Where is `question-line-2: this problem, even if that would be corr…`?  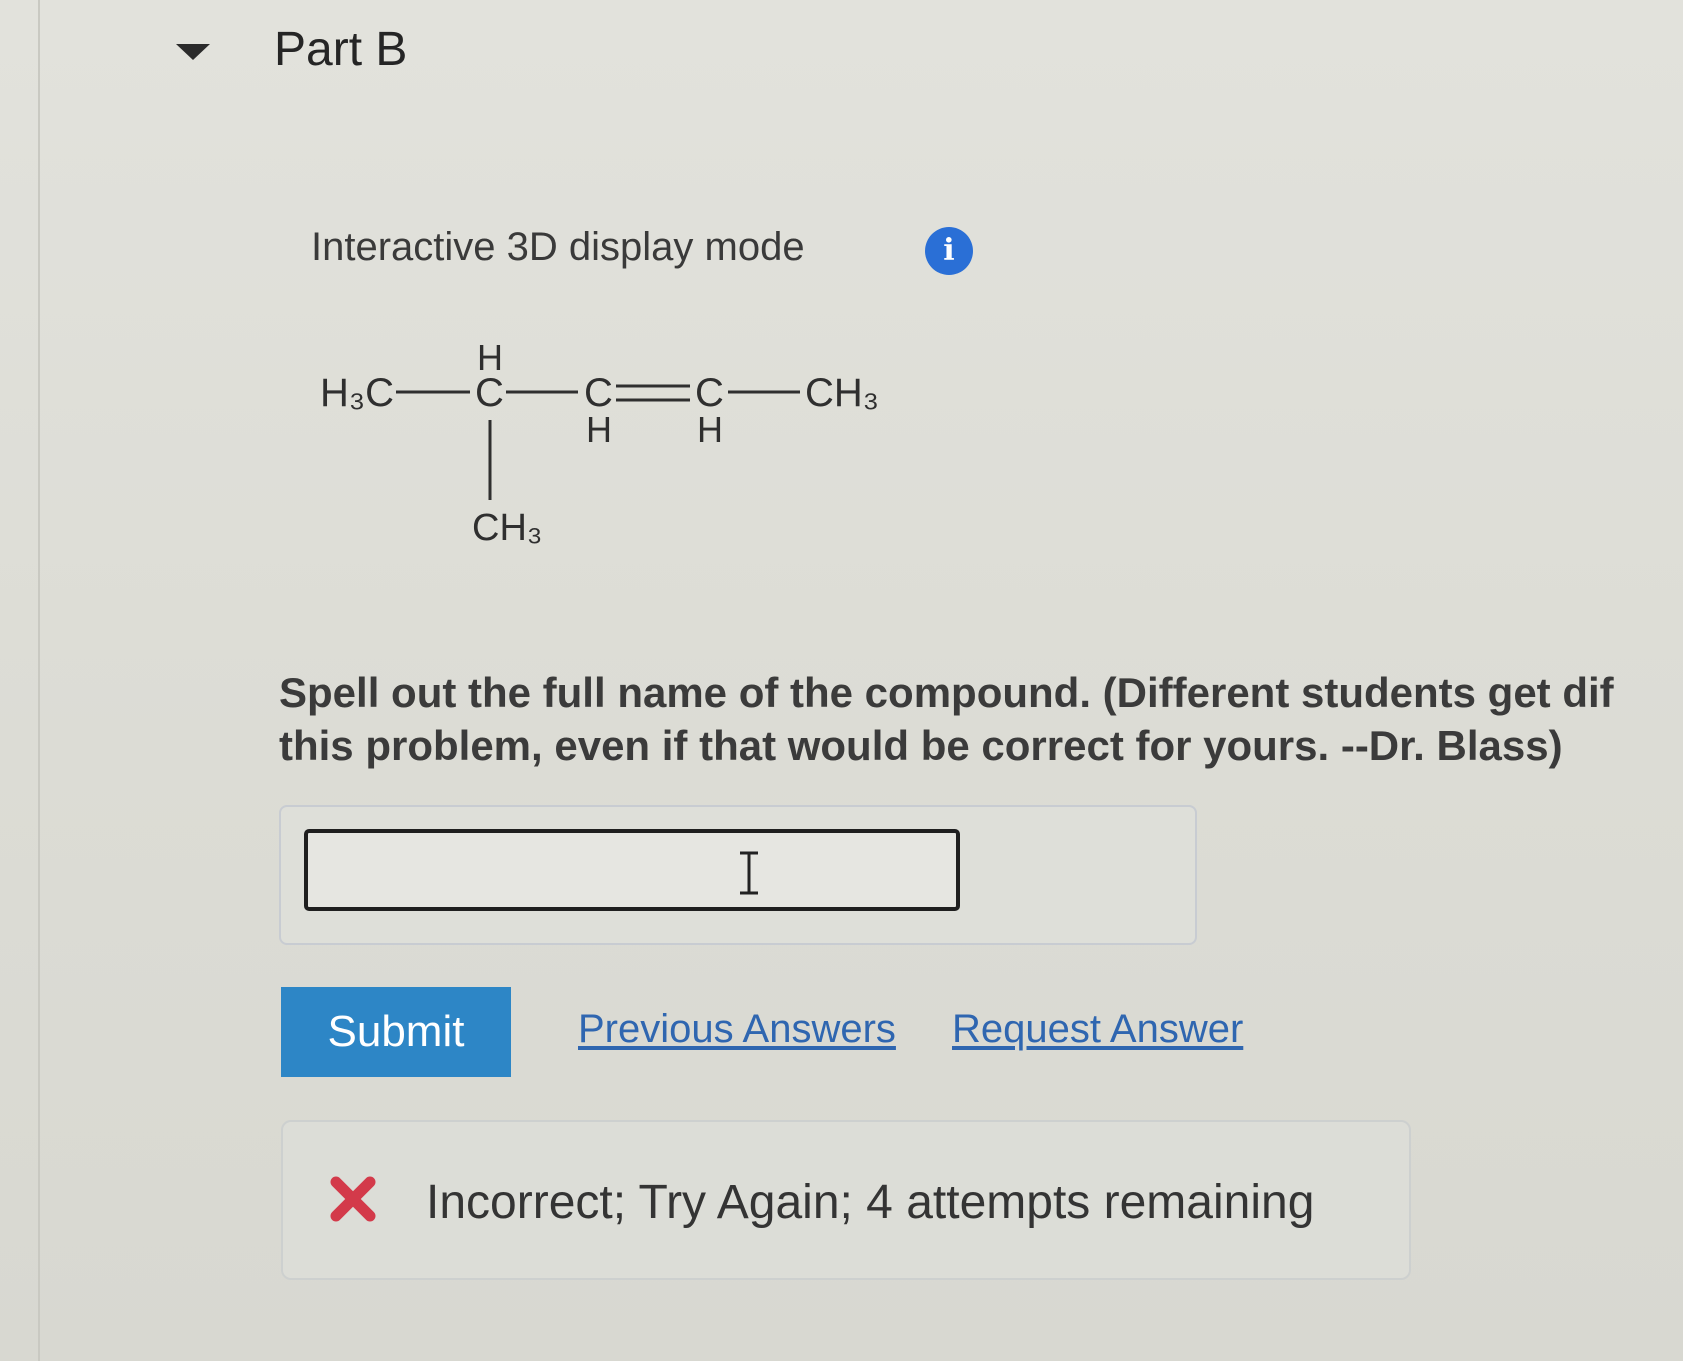 question-line-2: this problem, even if that would be corr… is located at coordinates (921, 745).